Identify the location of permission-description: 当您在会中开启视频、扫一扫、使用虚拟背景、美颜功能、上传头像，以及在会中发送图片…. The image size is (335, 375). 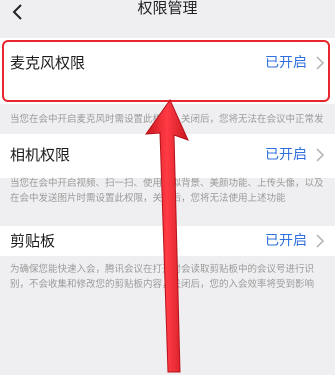
(167, 191).